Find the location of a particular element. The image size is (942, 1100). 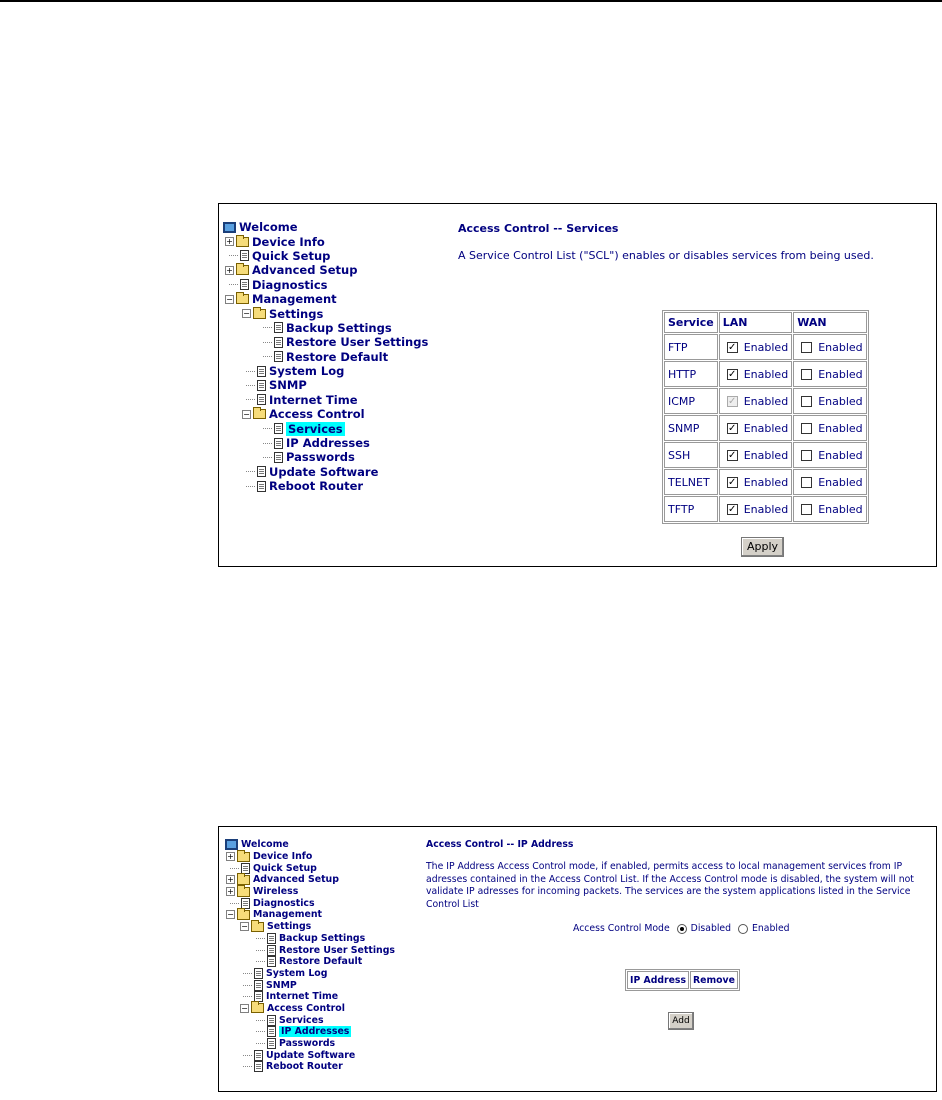

apply-button: Apply is located at coordinates (762, 547).